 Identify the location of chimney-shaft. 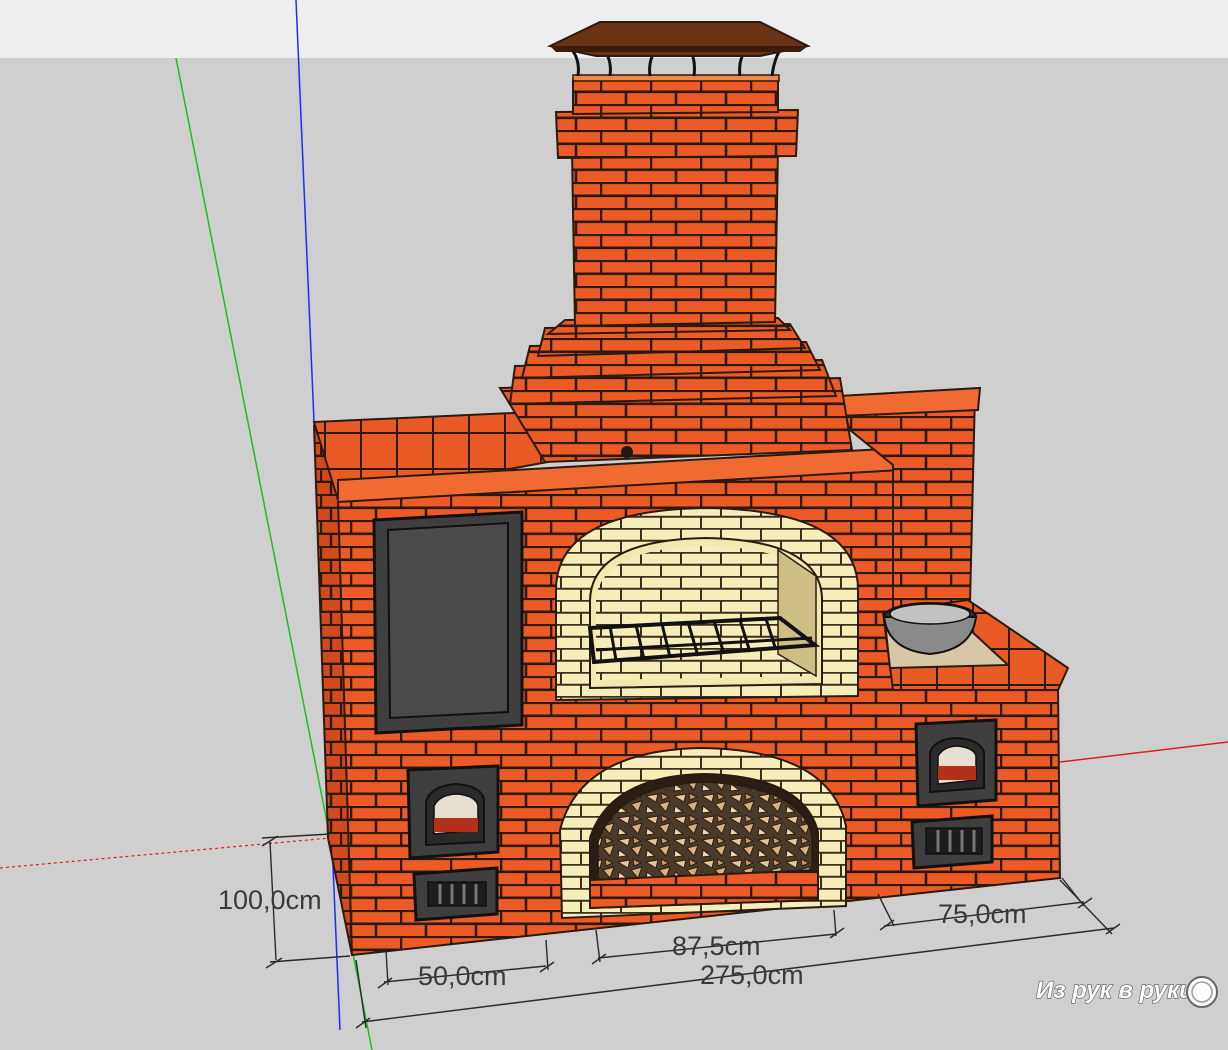
(675, 237).